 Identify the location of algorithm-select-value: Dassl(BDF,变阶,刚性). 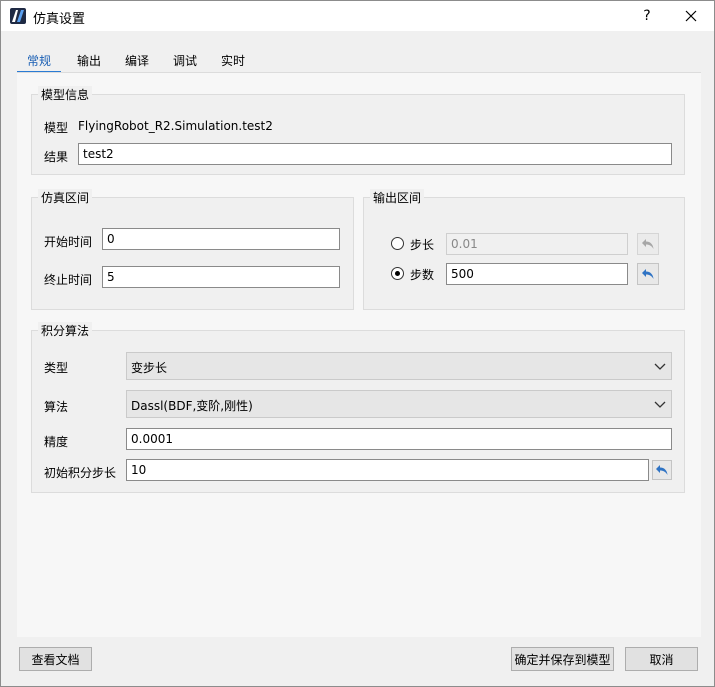
(192, 406).